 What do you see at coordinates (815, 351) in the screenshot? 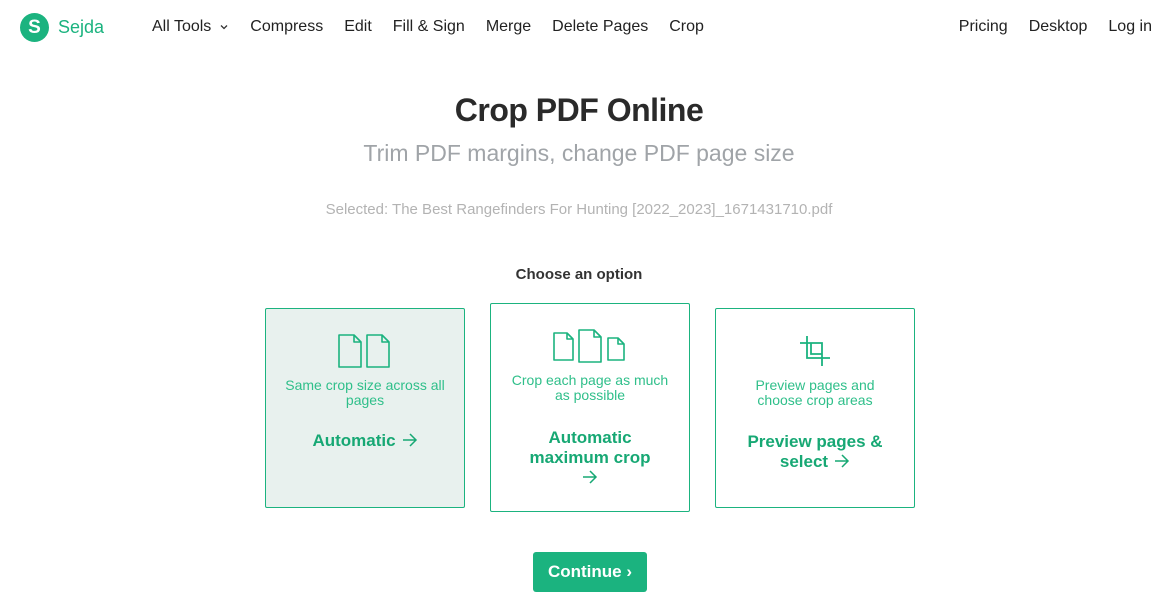
I see `crop-icon` at bounding box center [815, 351].